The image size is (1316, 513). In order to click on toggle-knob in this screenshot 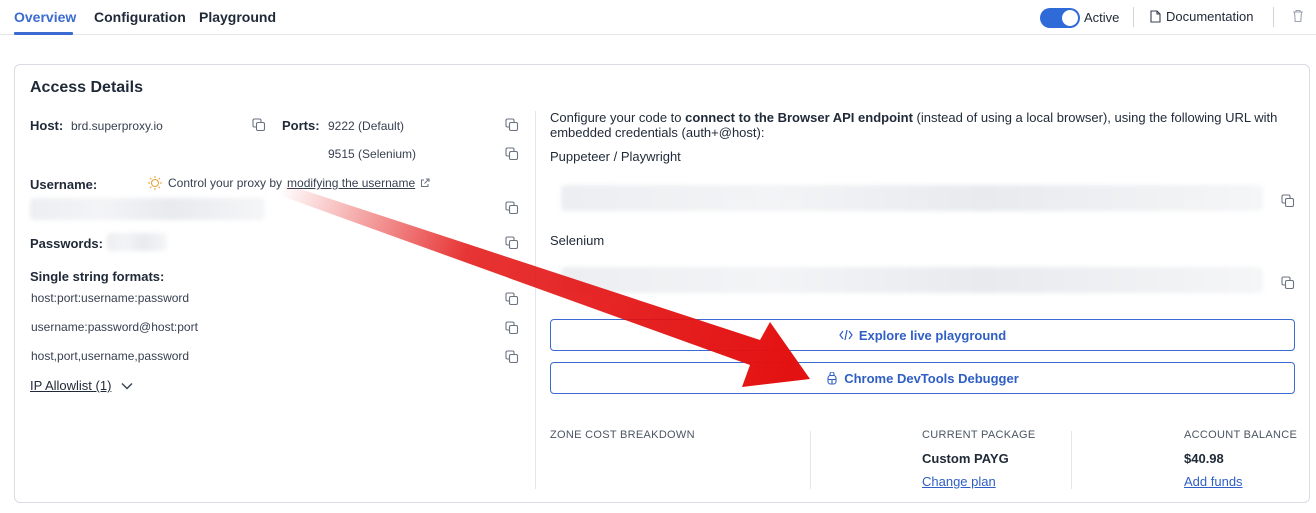, I will do `click(1070, 18)`.